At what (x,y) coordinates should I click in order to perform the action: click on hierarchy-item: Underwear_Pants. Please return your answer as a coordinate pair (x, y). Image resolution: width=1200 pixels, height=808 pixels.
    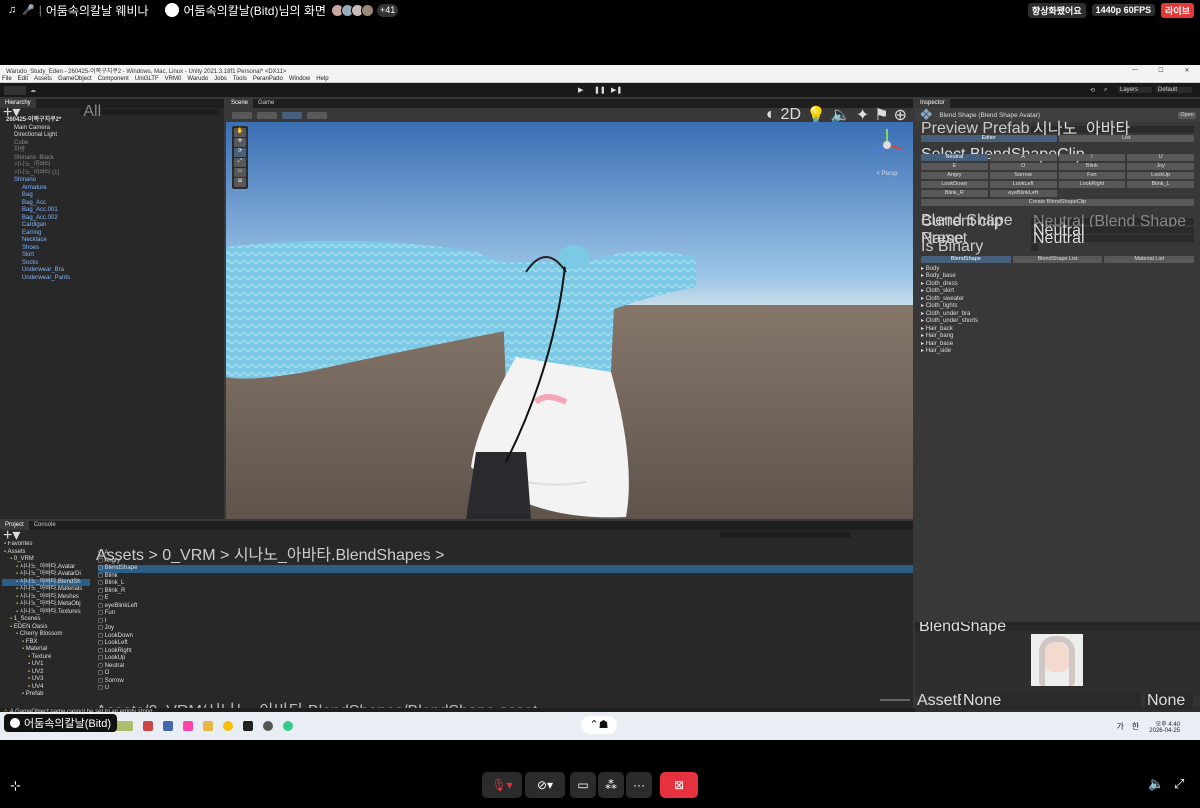
    Looking at the image, I should click on (112, 279).